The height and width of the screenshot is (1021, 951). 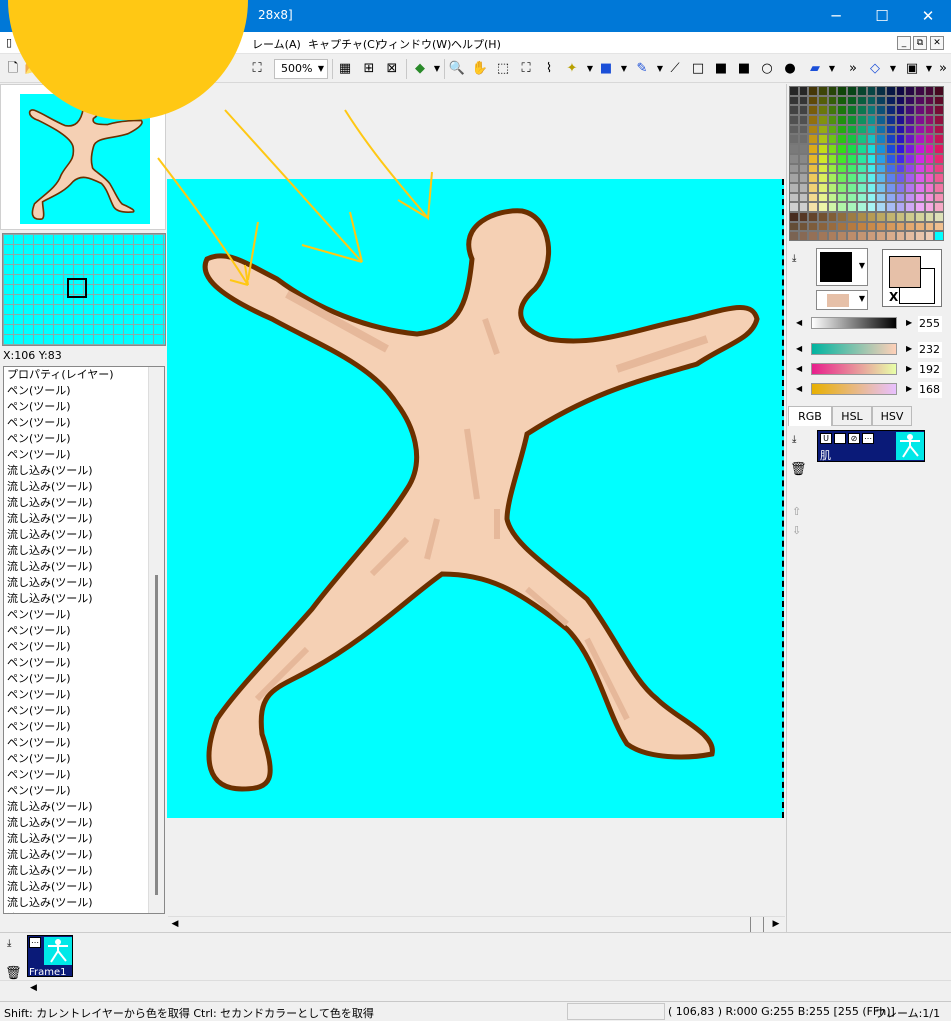 I want to click on close-button: ✕, so click(x=928, y=16).